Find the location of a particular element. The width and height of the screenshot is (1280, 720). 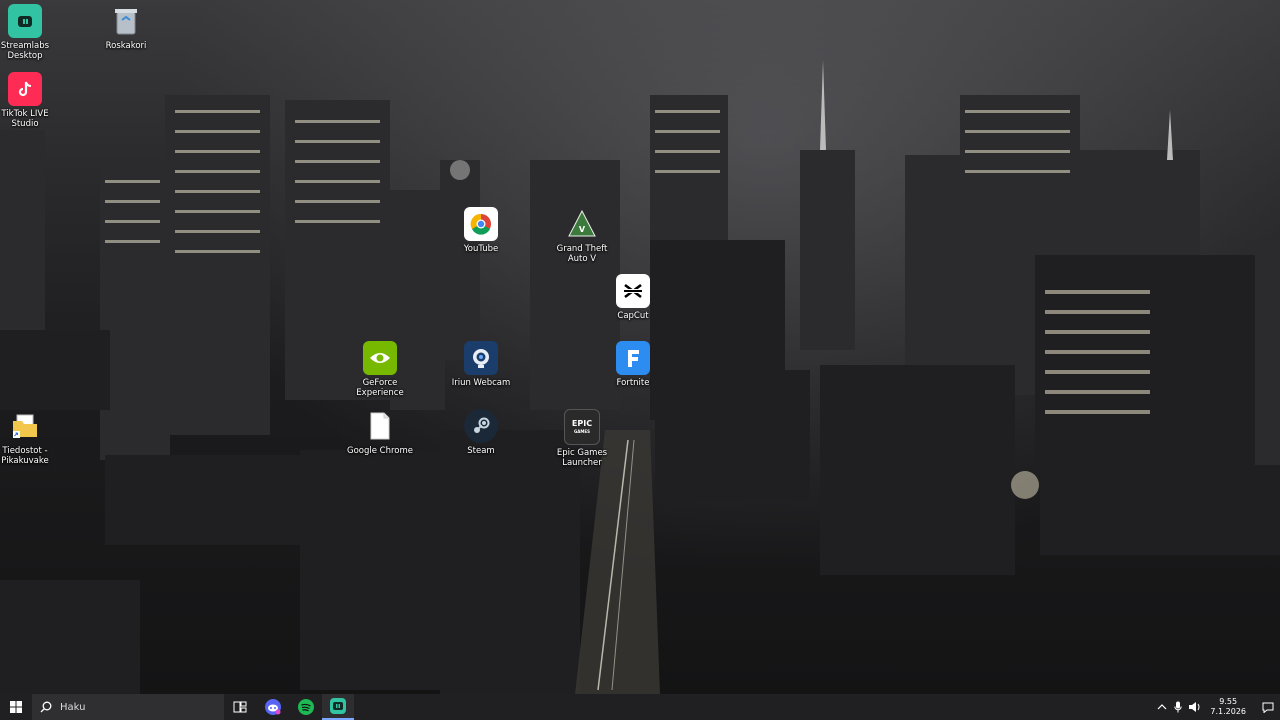

start-button is located at coordinates (16, 707).